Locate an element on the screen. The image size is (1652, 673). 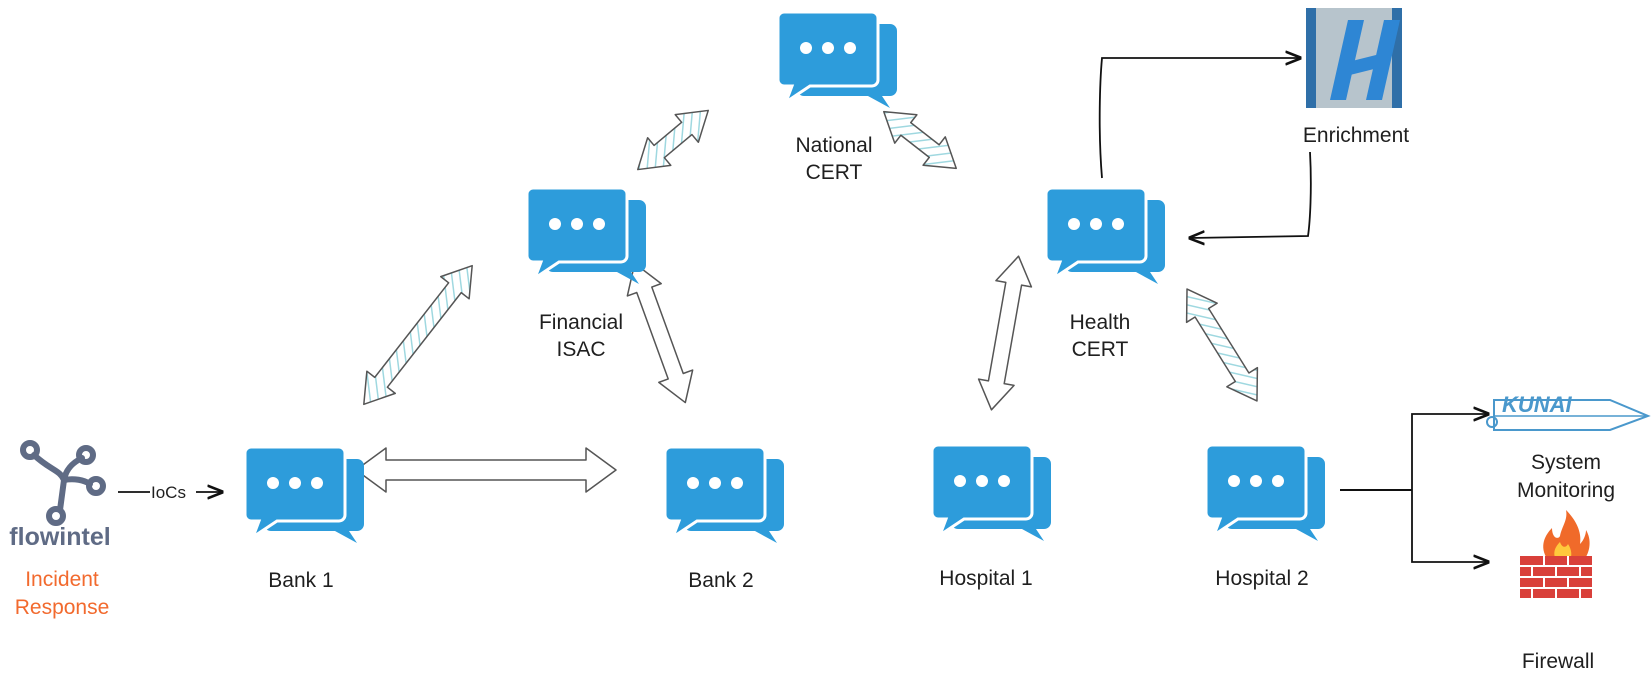
node-hospital2: Hospital 2 is located at coordinates (1265, 516).